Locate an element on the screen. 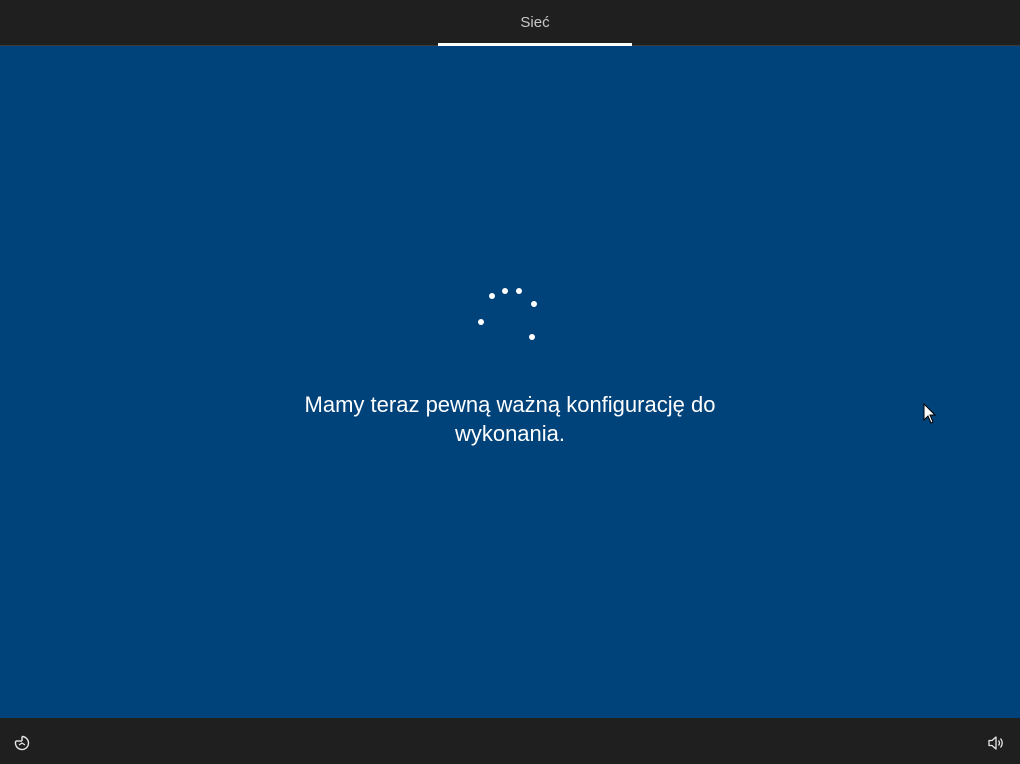  top-bar: Sieć is located at coordinates (510, 23).